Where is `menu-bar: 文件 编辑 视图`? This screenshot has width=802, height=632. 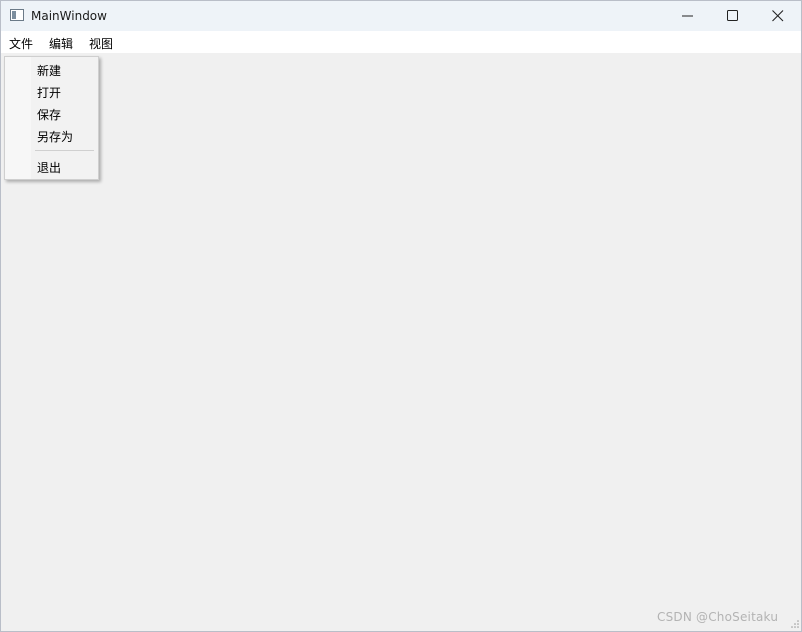
menu-bar: 文件 编辑 视图 is located at coordinates (401, 42).